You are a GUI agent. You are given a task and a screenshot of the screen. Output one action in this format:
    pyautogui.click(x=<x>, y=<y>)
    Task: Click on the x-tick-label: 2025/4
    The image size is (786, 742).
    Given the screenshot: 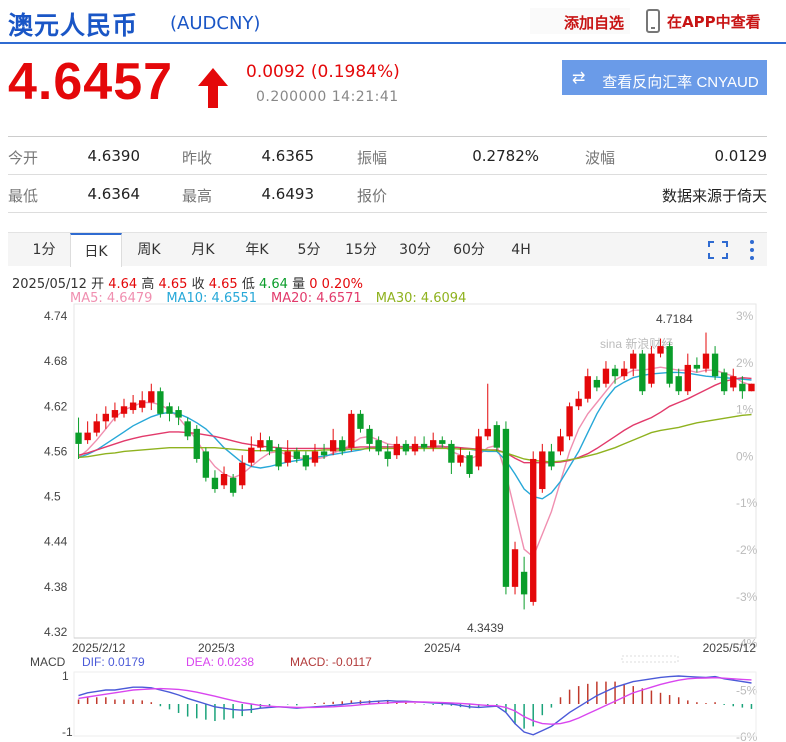 What is the action you would take?
    pyautogui.click(x=442, y=648)
    